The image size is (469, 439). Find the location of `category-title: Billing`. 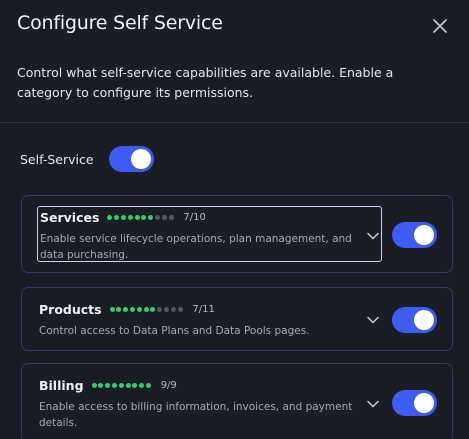

category-title: Billing is located at coordinates (61, 385).